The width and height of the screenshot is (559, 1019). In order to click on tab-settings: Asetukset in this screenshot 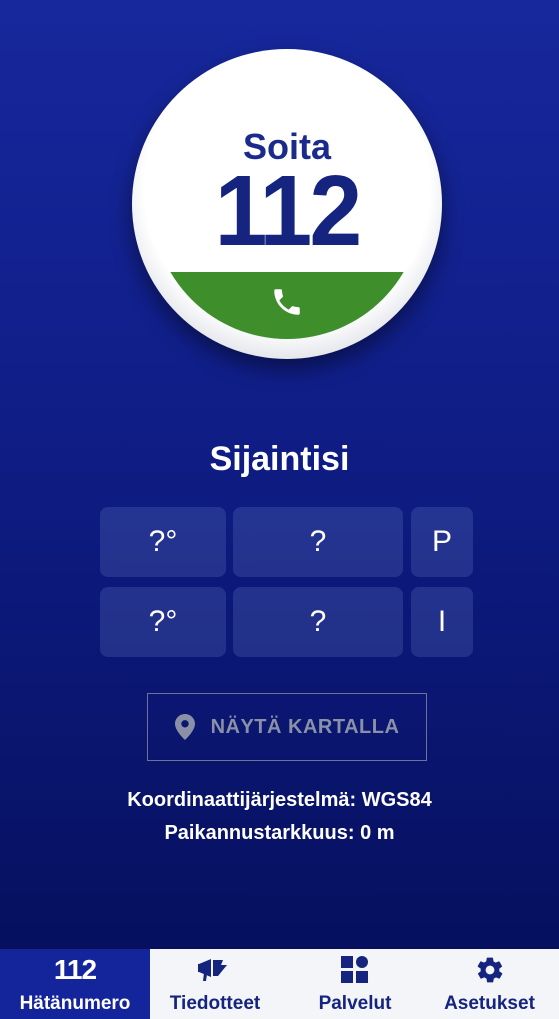, I will do `click(489, 984)`.